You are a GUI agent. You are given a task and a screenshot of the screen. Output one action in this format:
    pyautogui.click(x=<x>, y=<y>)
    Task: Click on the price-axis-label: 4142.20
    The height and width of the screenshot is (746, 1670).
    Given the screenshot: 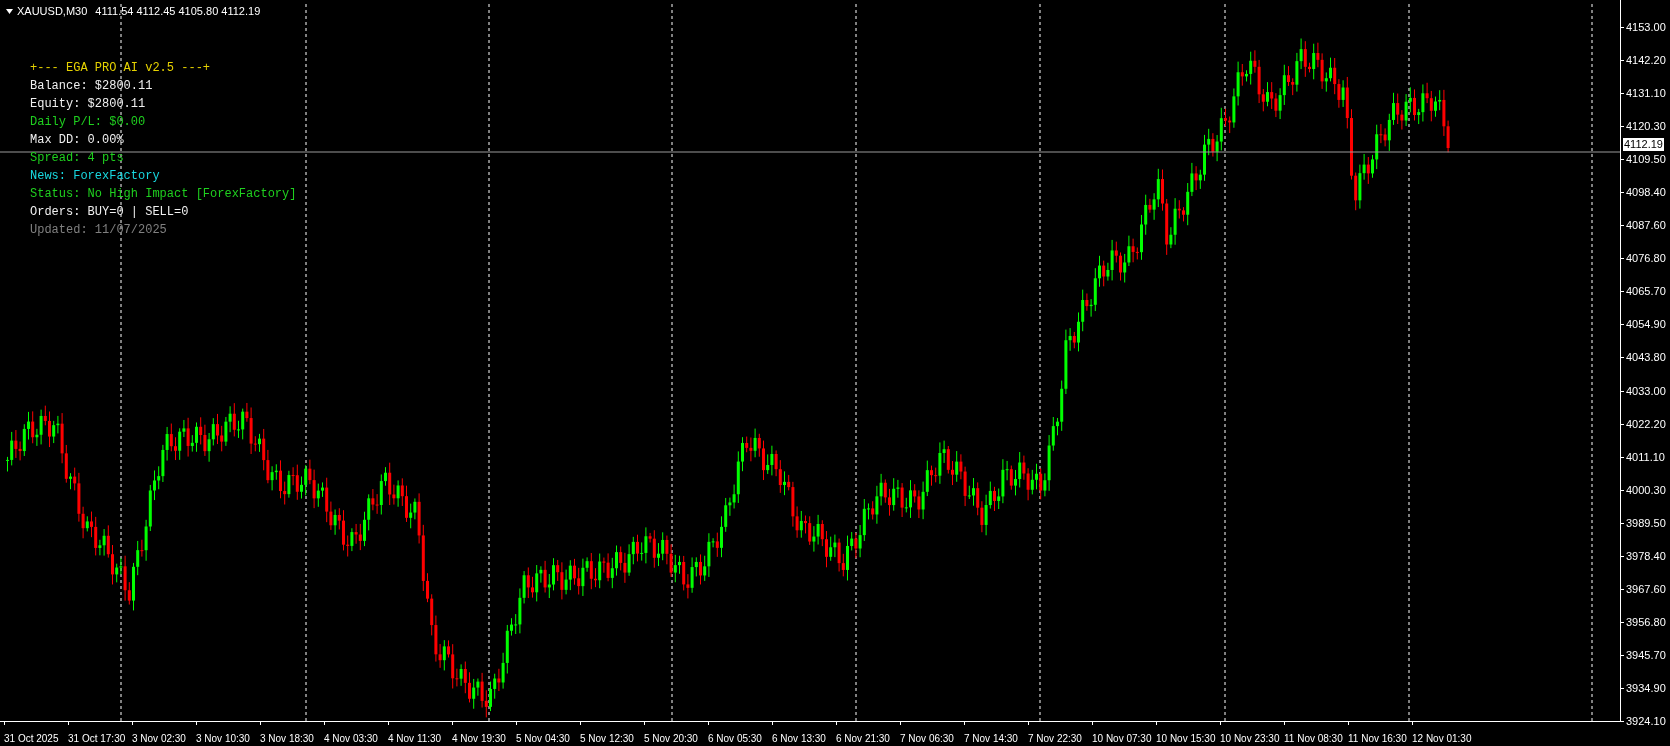 What is the action you would take?
    pyautogui.click(x=1646, y=61)
    